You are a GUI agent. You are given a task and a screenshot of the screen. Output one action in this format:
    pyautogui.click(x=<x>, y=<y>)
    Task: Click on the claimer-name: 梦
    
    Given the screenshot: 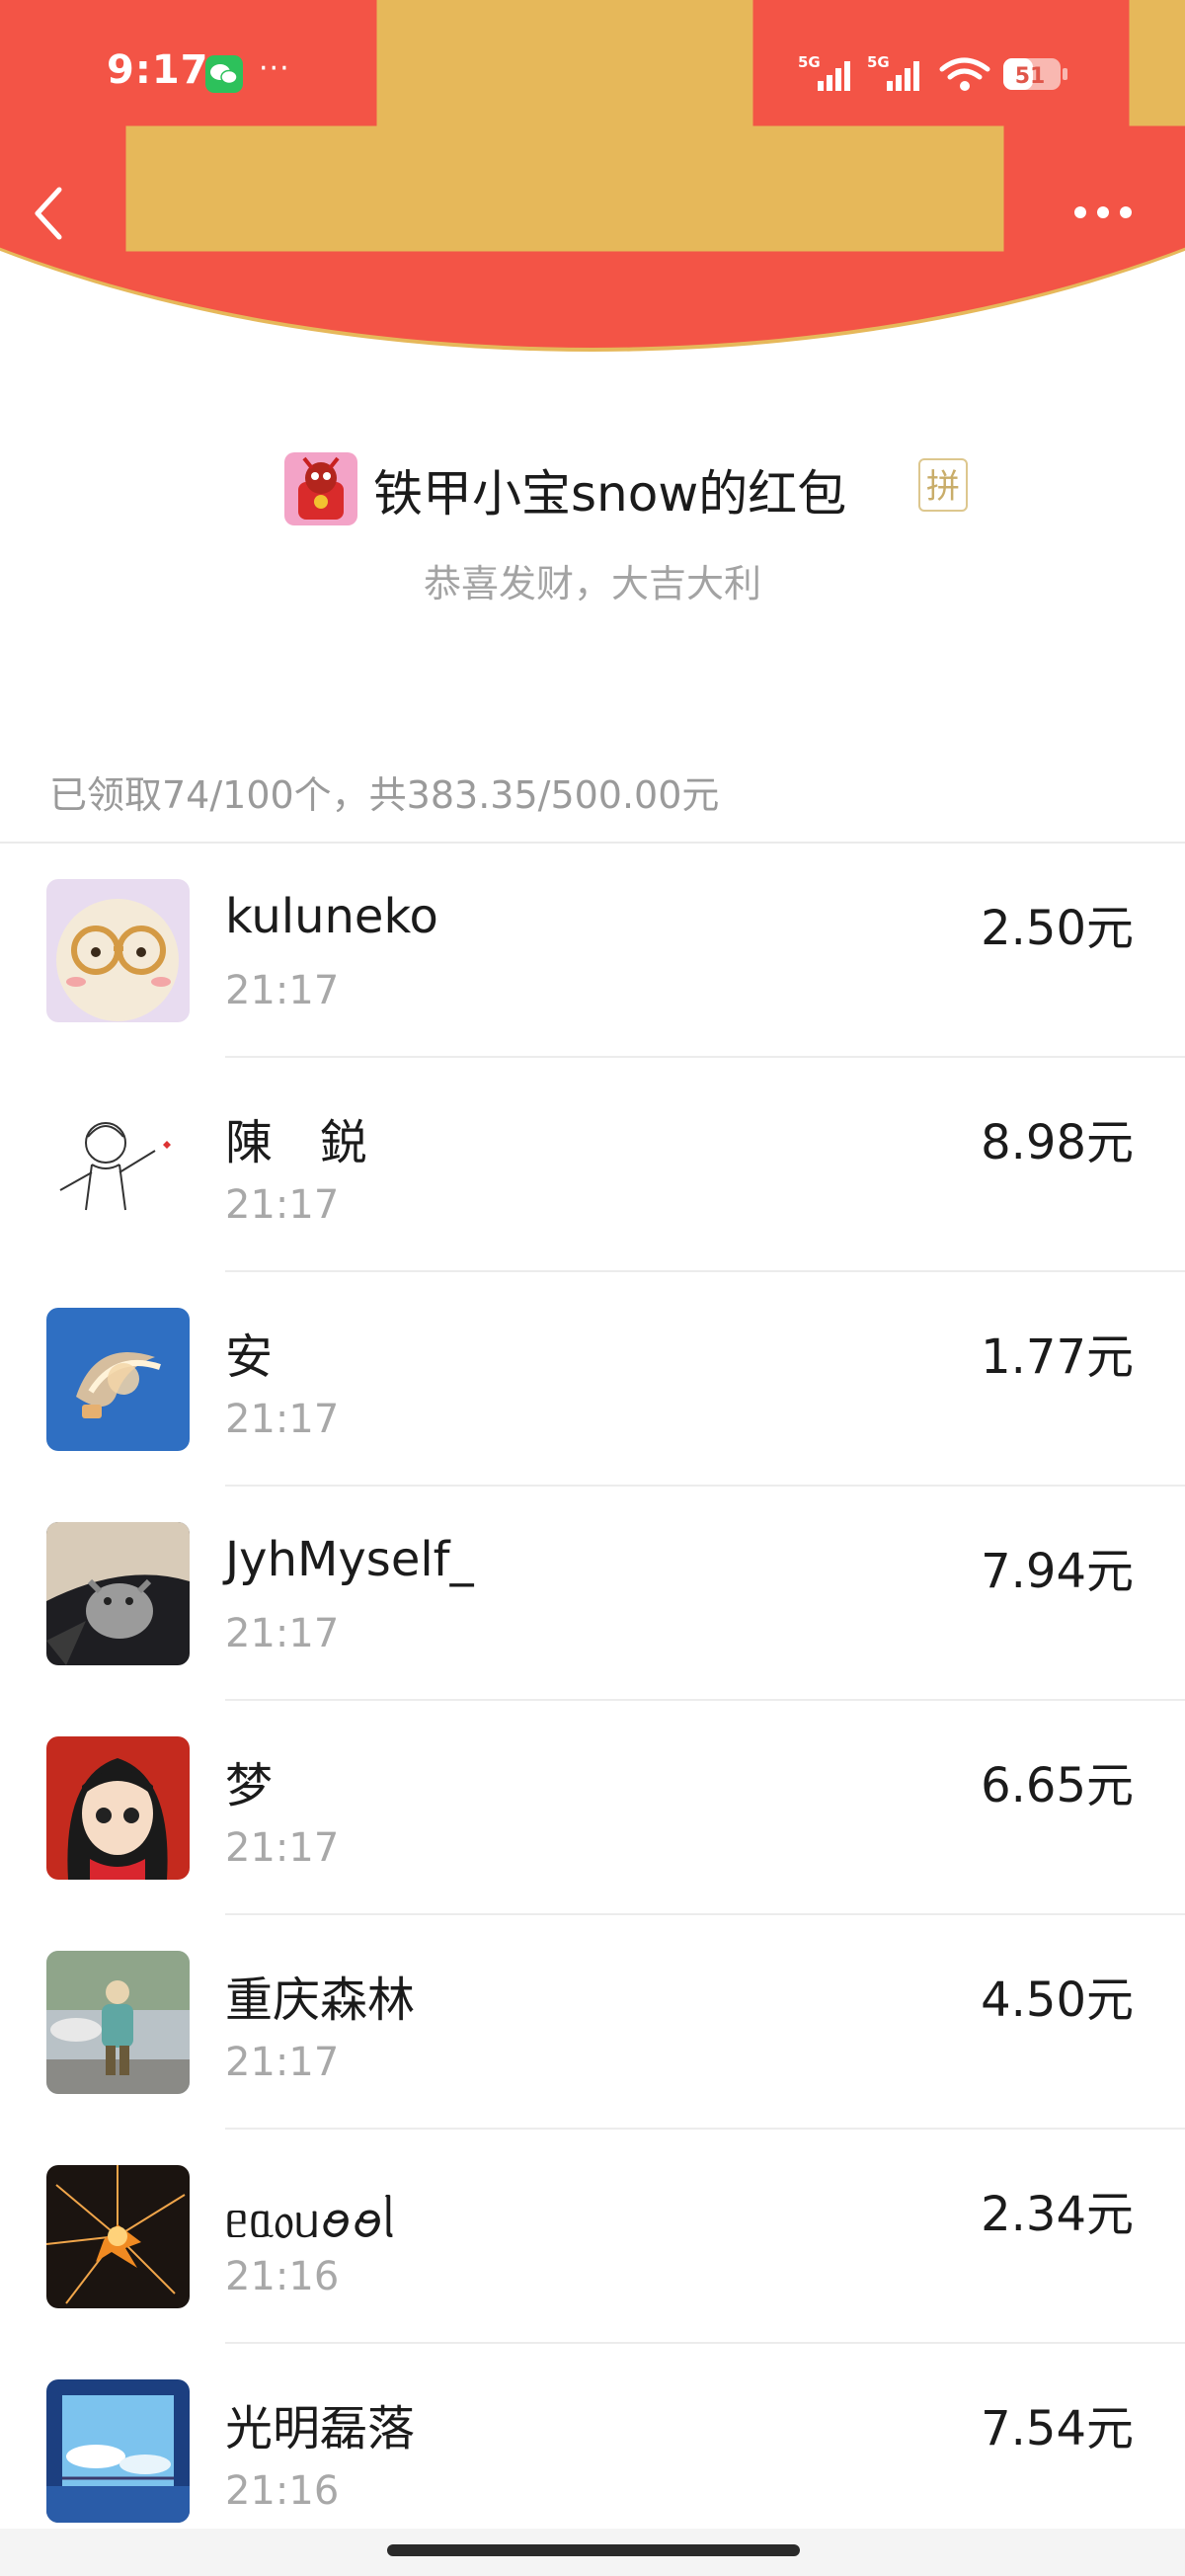 What is the action you would take?
    pyautogui.click(x=250, y=1785)
    